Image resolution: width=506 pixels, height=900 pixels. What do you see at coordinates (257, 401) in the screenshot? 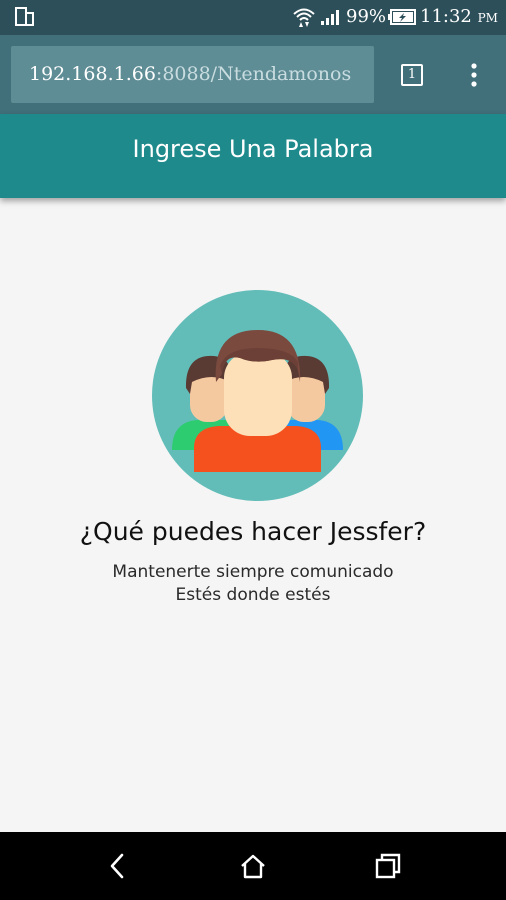
I see `user-group-icon` at bounding box center [257, 401].